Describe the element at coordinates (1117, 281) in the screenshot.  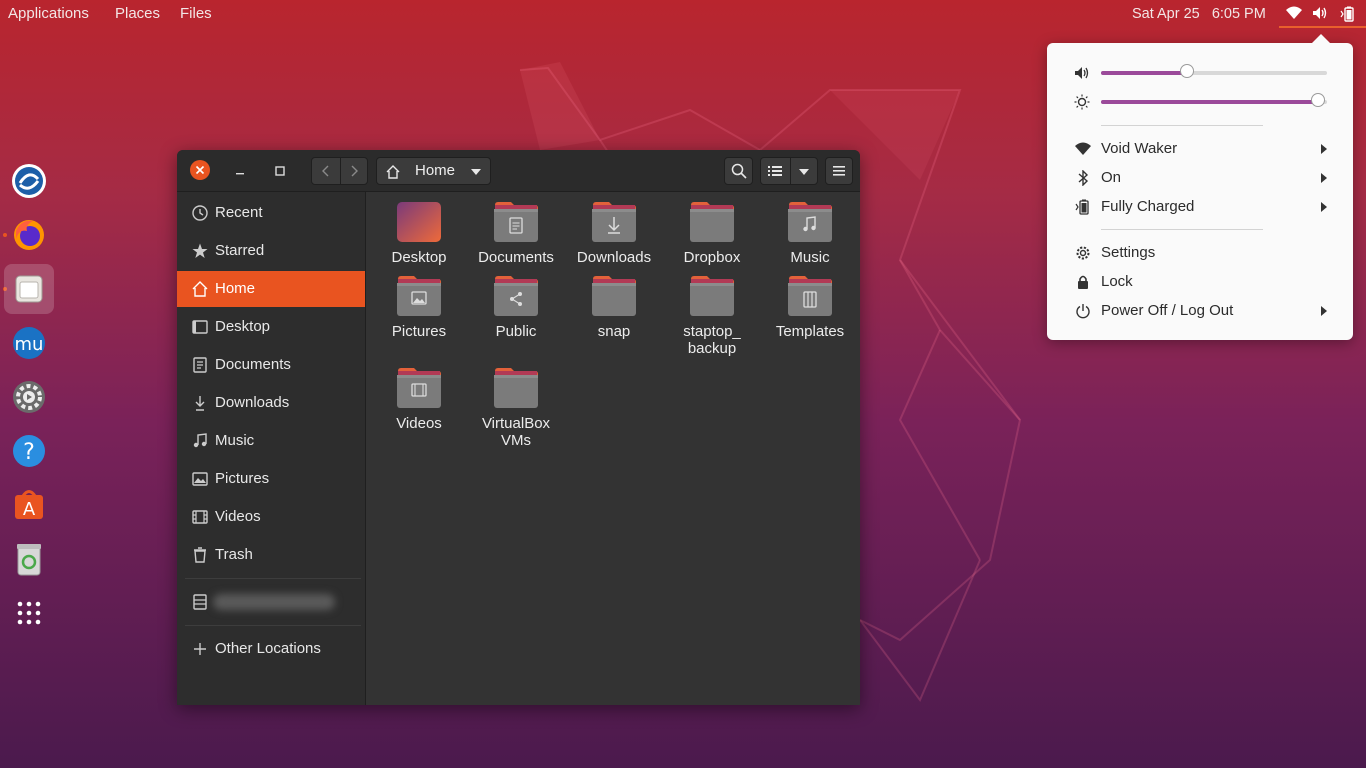
I see `menu-item-label: Lock` at that location.